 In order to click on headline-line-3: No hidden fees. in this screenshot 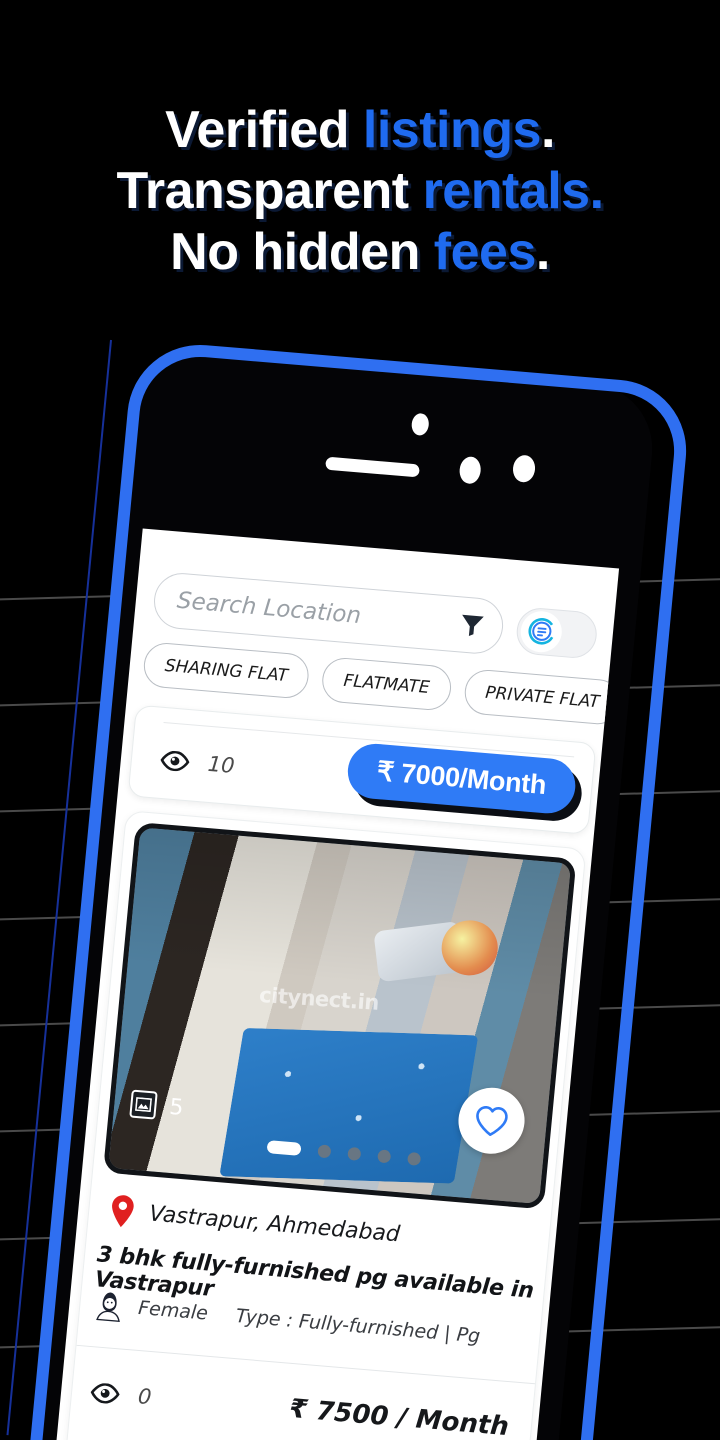, I will do `click(360, 252)`.